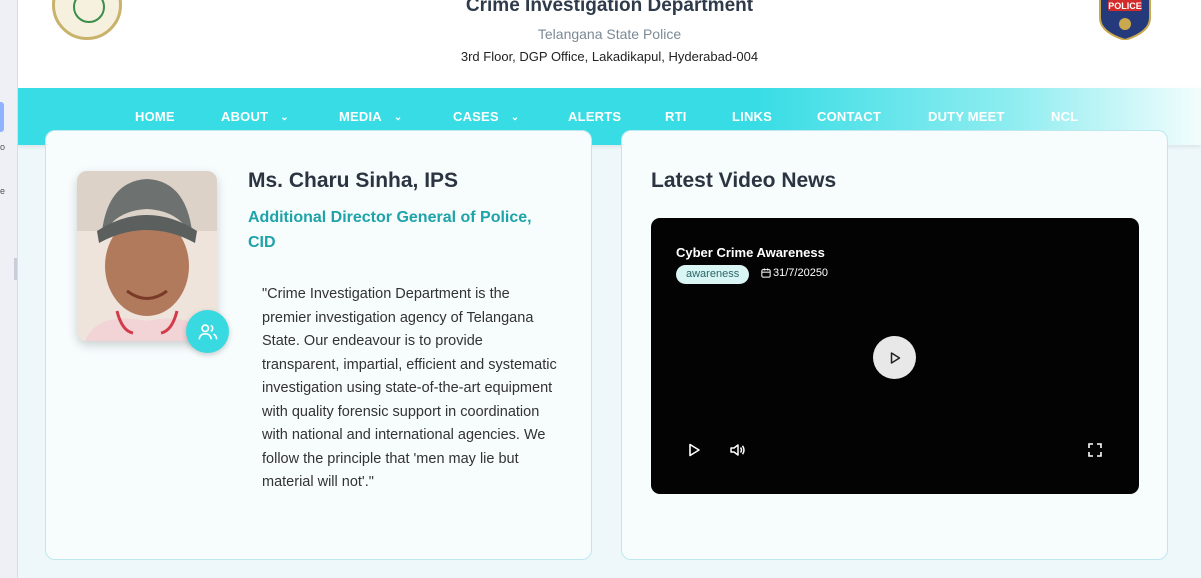 The image size is (1201, 578). What do you see at coordinates (609, 34) in the screenshot?
I see `site-subtitle: Telangana State Police` at bounding box center [609, 34].